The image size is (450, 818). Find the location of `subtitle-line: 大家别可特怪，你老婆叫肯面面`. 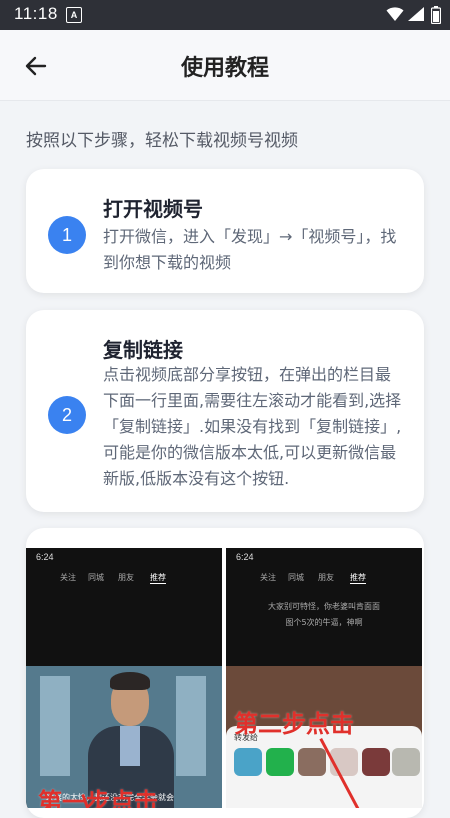

subtitle-line: 大家别可特怪，你老婆叫肯面面 is located at coordinates (324, 606).